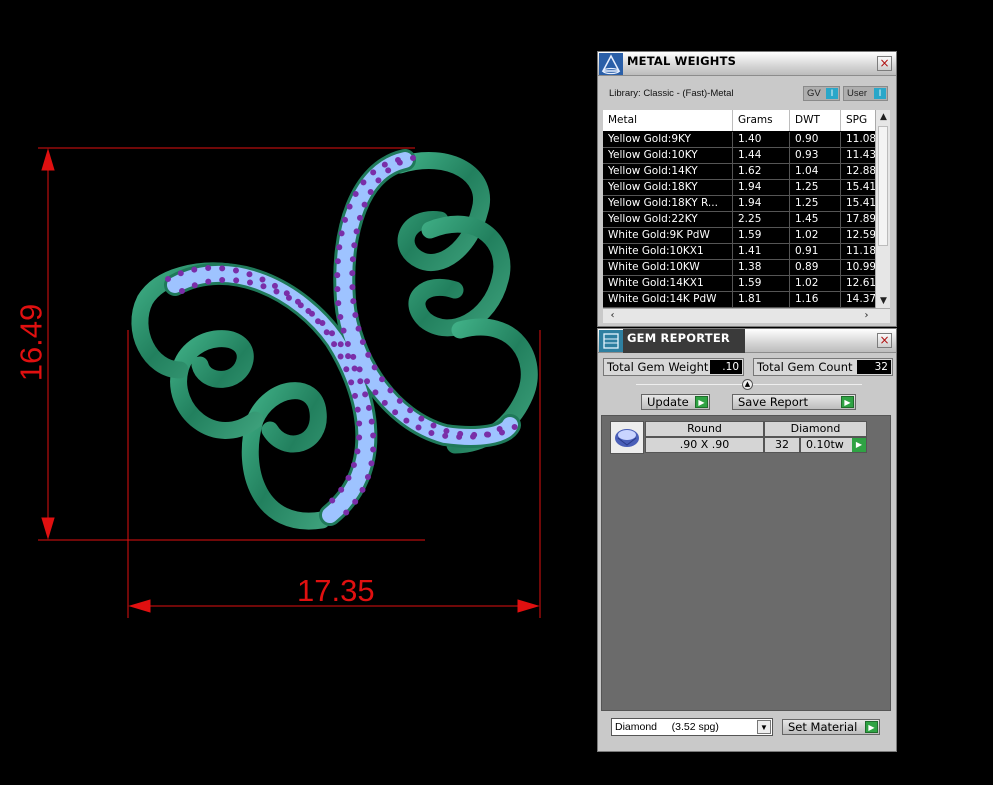 The width and height of the screenshot is (993, 785). Describe the element at coordinates (815, 429) in the screenshot. I see `gem-material: Diamond` at that location.